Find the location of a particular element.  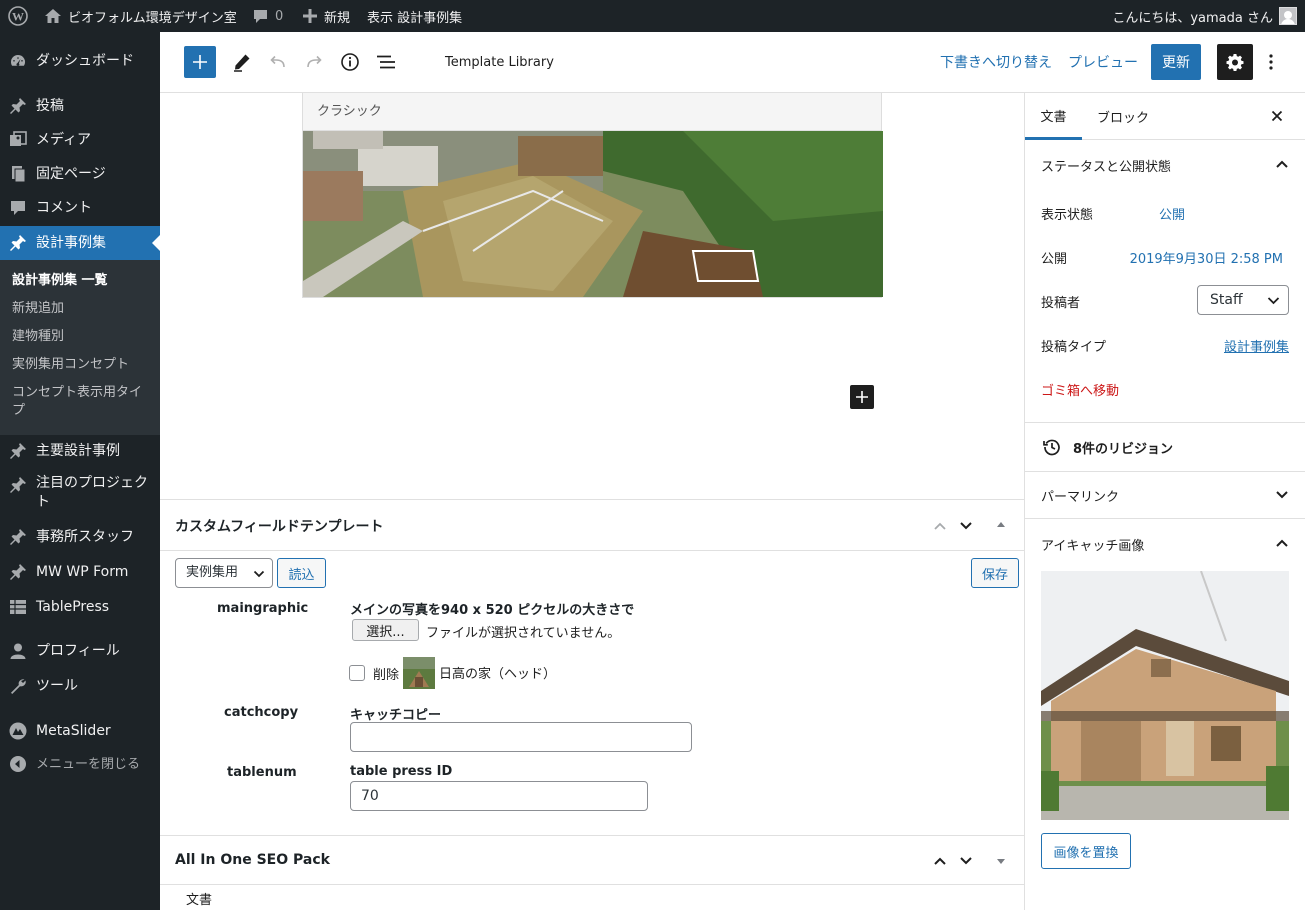

site-name-link: ビオフォルム環境デザイン室 is located at coordinates (140, 16).